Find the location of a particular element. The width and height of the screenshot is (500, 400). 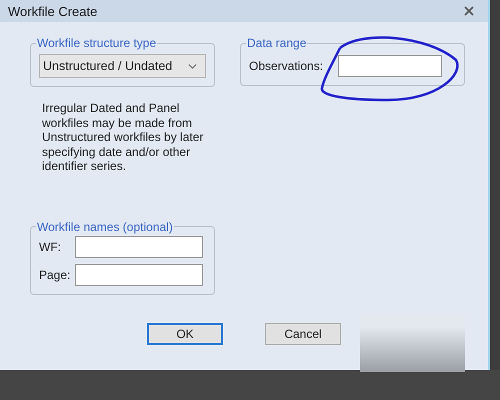

structure-dropdown: Unstructured / Undated is located at coordinates (122, 66).